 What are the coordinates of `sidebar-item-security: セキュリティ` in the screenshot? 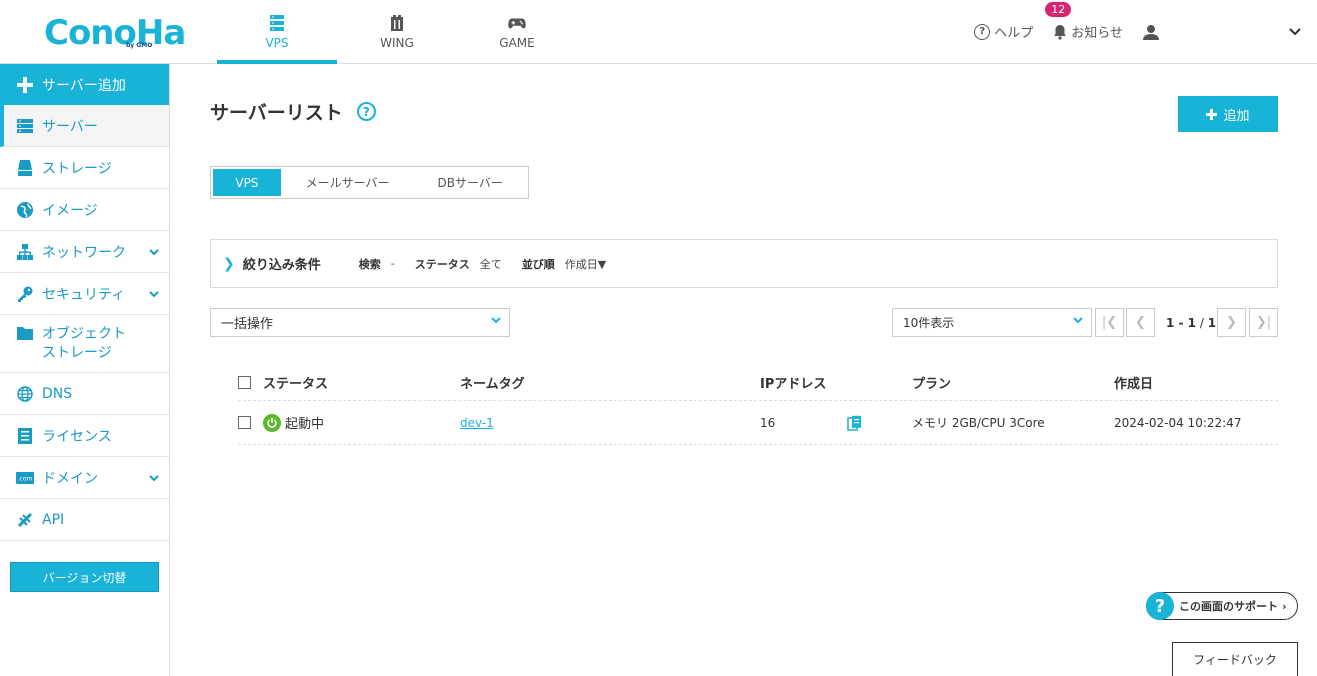 It's located at (84, 294).